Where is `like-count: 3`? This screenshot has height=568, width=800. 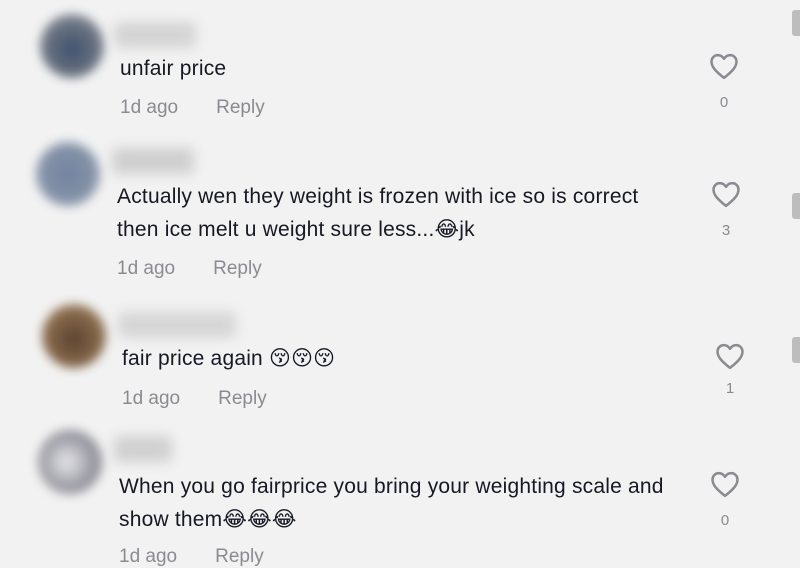
like-count: 3 is located at coordinates (726, 230).